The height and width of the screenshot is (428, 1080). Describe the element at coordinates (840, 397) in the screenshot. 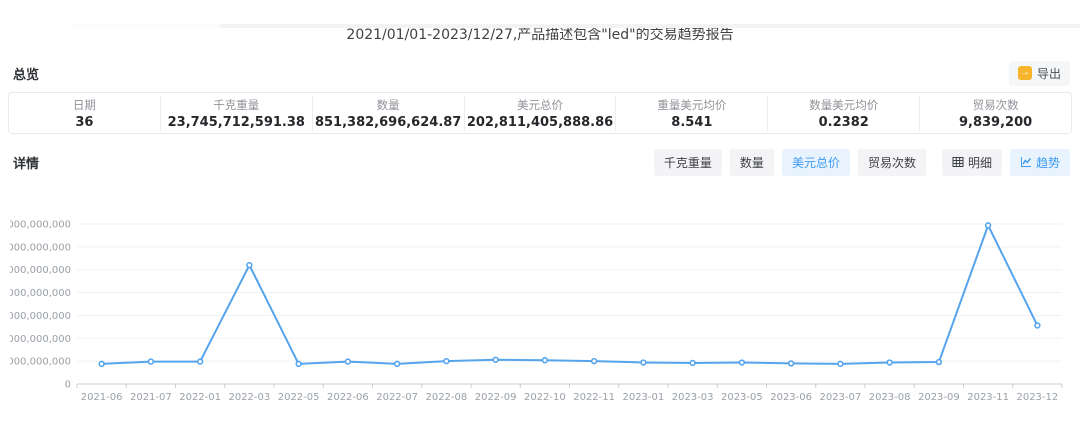

I see `svg-text: 2023-07` at that location.